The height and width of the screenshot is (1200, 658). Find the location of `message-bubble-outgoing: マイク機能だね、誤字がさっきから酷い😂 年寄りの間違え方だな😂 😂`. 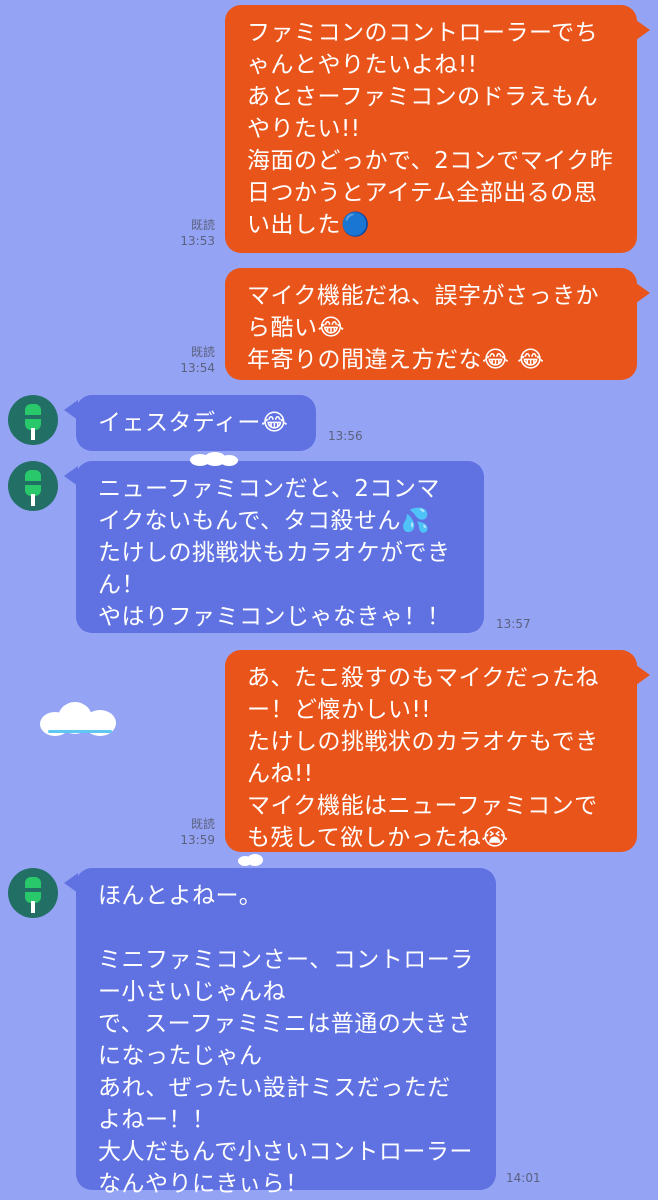

message-bubble-outgoing: マイク機能だね、誤字がさっきから酷い😂 年寄りの間違え方だな😂 😂 is located at coordinates (431, 324).